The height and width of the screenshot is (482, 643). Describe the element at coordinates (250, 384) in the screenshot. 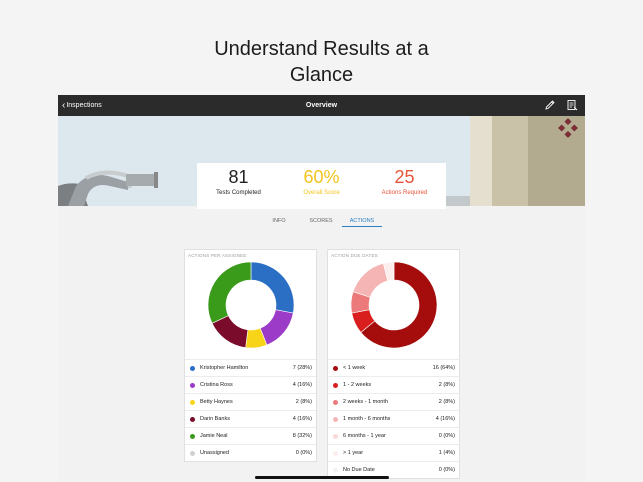

I see `legend-row: Cristina Ross 4 (16%)` at that location.